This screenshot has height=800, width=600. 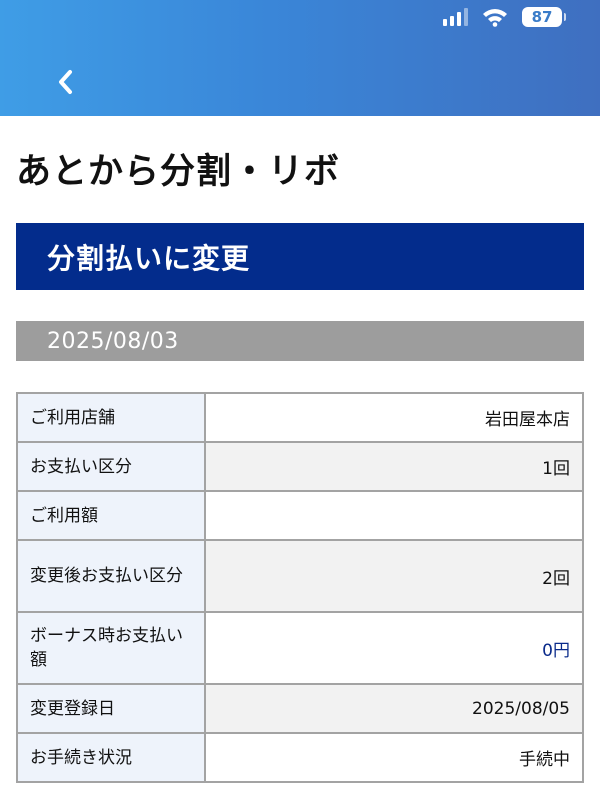 I want to click on table-row: ボーナス時お支払い額 0円, so click(x=300, y=648).